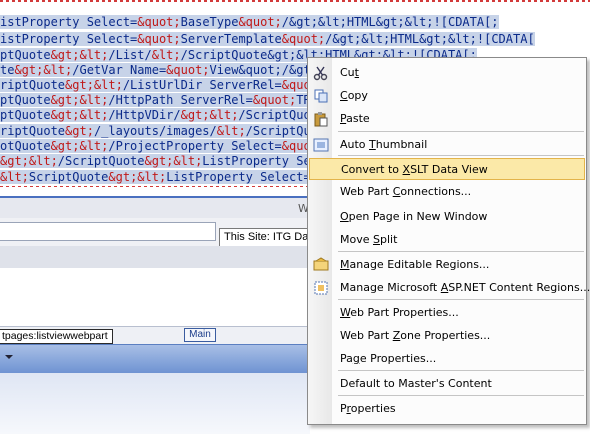 This screenshot has width=590, height=434. What do you see at coordinates (155, 335) in the screenshot?
I see `quick-tag-selector: tpages:listviewwebpart` at bounding box center [155, 335].